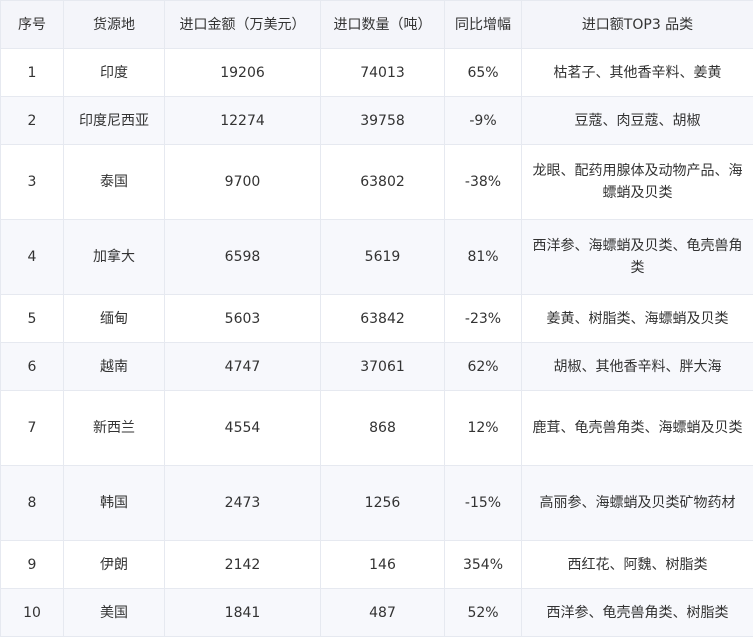 This screenshot has height=637, width=753. What do you see at coordinates (114, 503) in the screenshot?
I see `cell-origin: 韩国` at bounding box center [114, 503].